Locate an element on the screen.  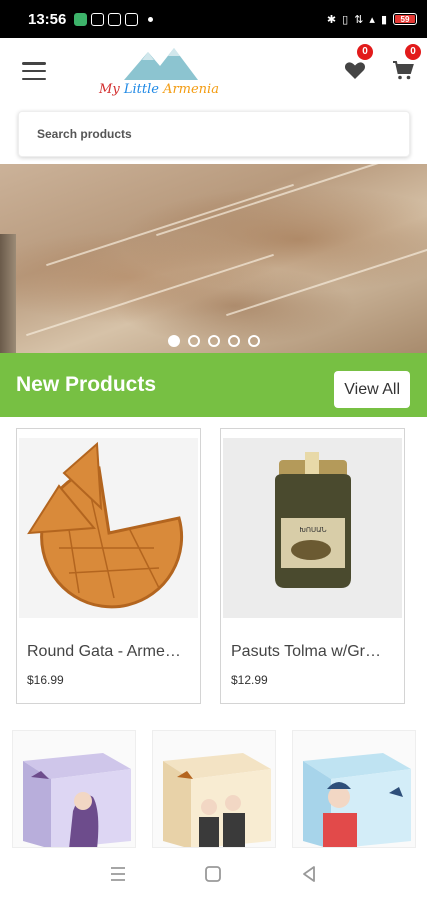
cart-button: 0 is located at coordinates (406, 65).